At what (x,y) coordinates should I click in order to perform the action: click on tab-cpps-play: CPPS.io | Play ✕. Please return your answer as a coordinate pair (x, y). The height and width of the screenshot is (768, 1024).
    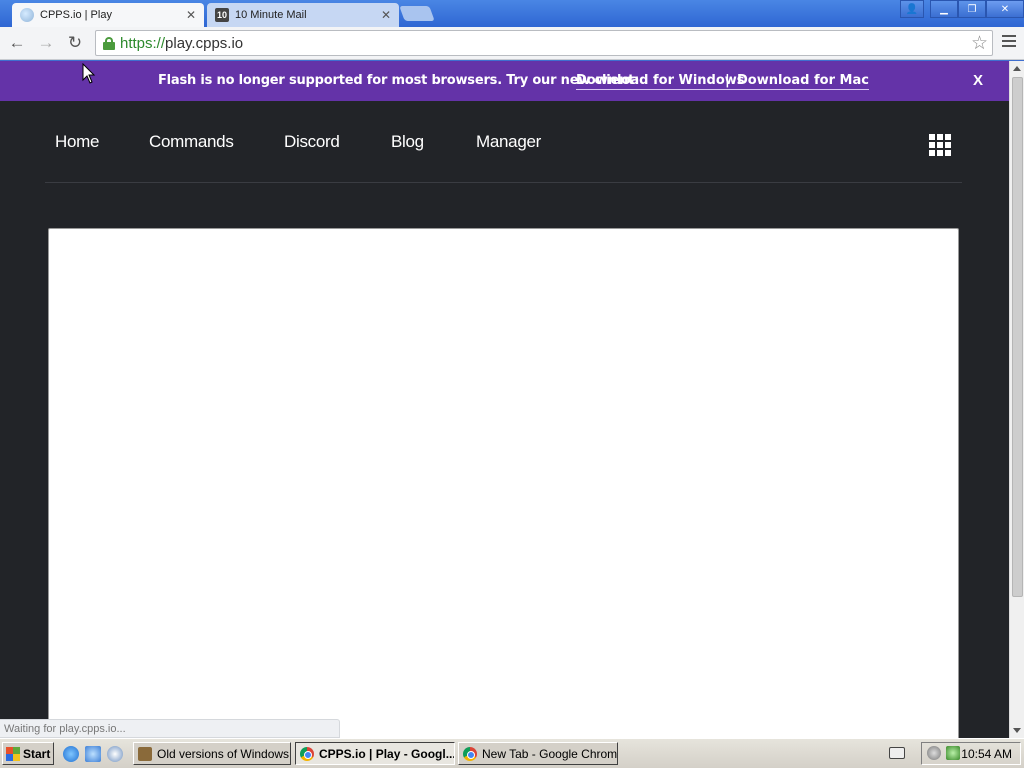
    Looking at the image, I should click on (108, 15).